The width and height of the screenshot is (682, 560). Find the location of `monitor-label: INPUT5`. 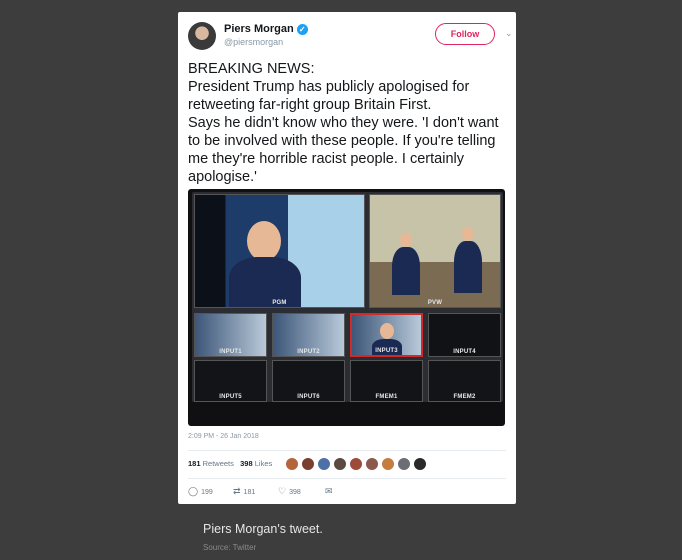

monitor-label: INPUT5 is located at coordinates (230, 397).